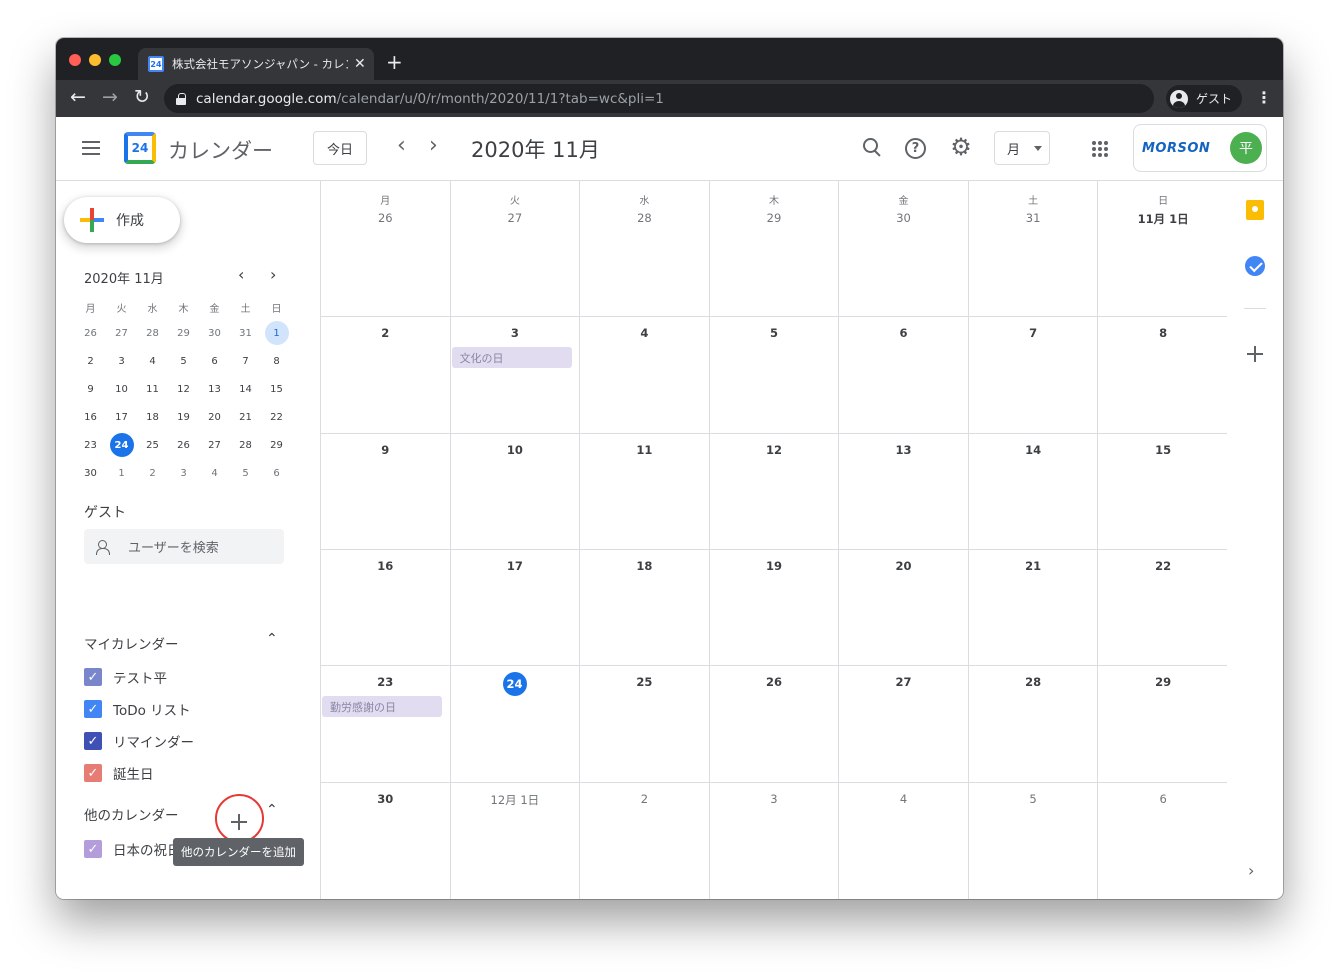  Describe the element at coordinates (1034, 248) in the screenshot. I see `day-cell: 土 31` at that location.